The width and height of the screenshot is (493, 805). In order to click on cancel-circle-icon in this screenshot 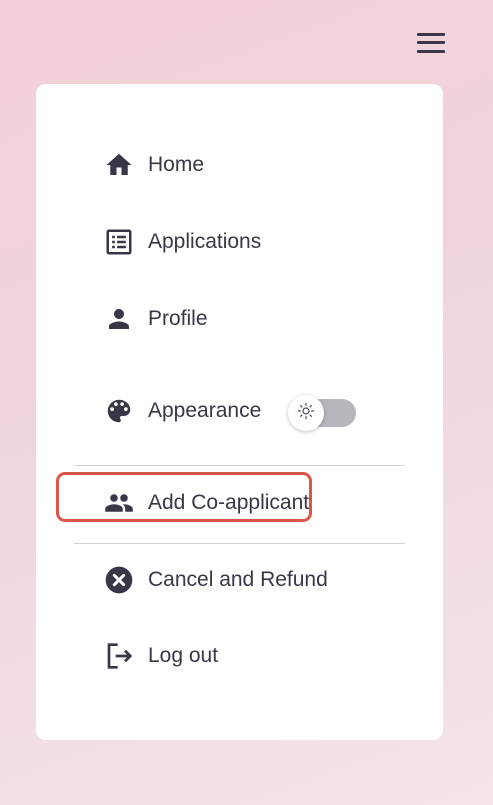, I will do `click(119, 580)`.